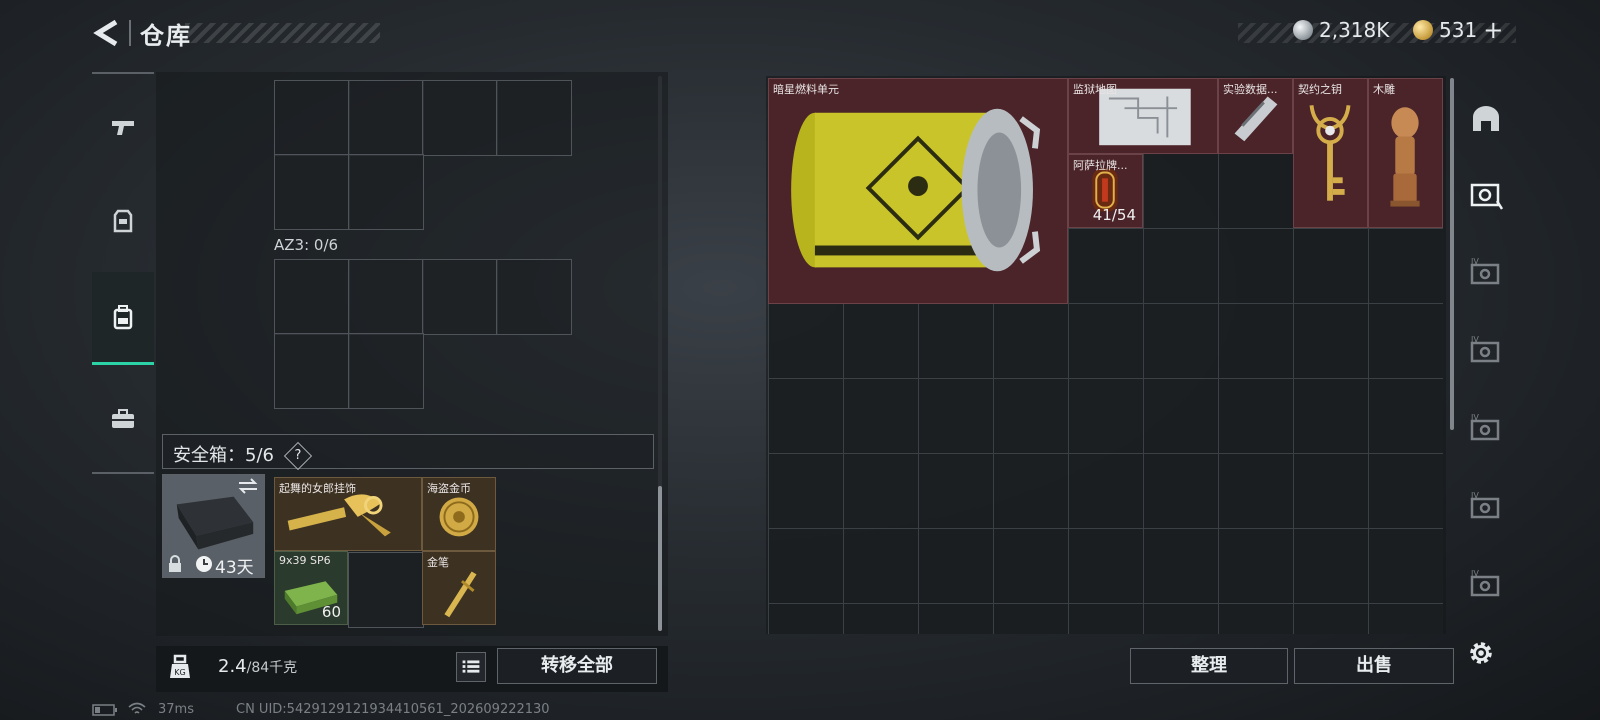  I want to click on item-prison-map: 监狱地图, so click(1143, 116).